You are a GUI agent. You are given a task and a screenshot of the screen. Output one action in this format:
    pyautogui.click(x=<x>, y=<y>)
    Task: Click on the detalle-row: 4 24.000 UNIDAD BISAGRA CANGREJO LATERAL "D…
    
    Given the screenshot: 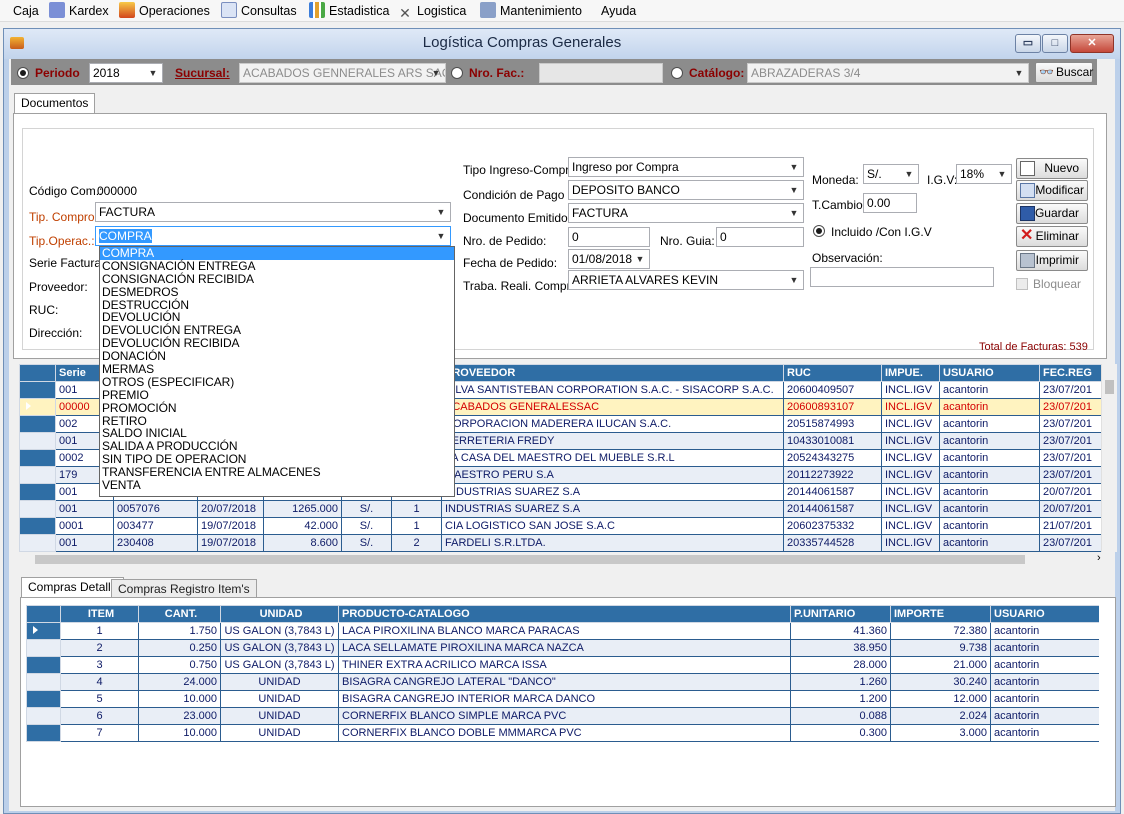 What is the action you would take?
    pyautogui.click(x=562, y=682)
    